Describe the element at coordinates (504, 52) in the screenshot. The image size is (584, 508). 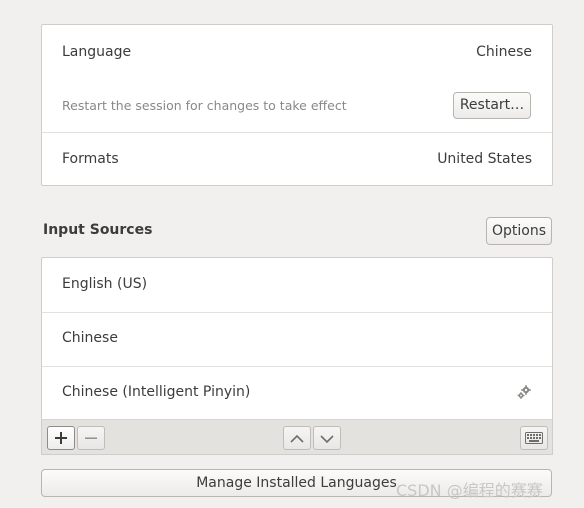
I see `language-value: Chinese` at that location.